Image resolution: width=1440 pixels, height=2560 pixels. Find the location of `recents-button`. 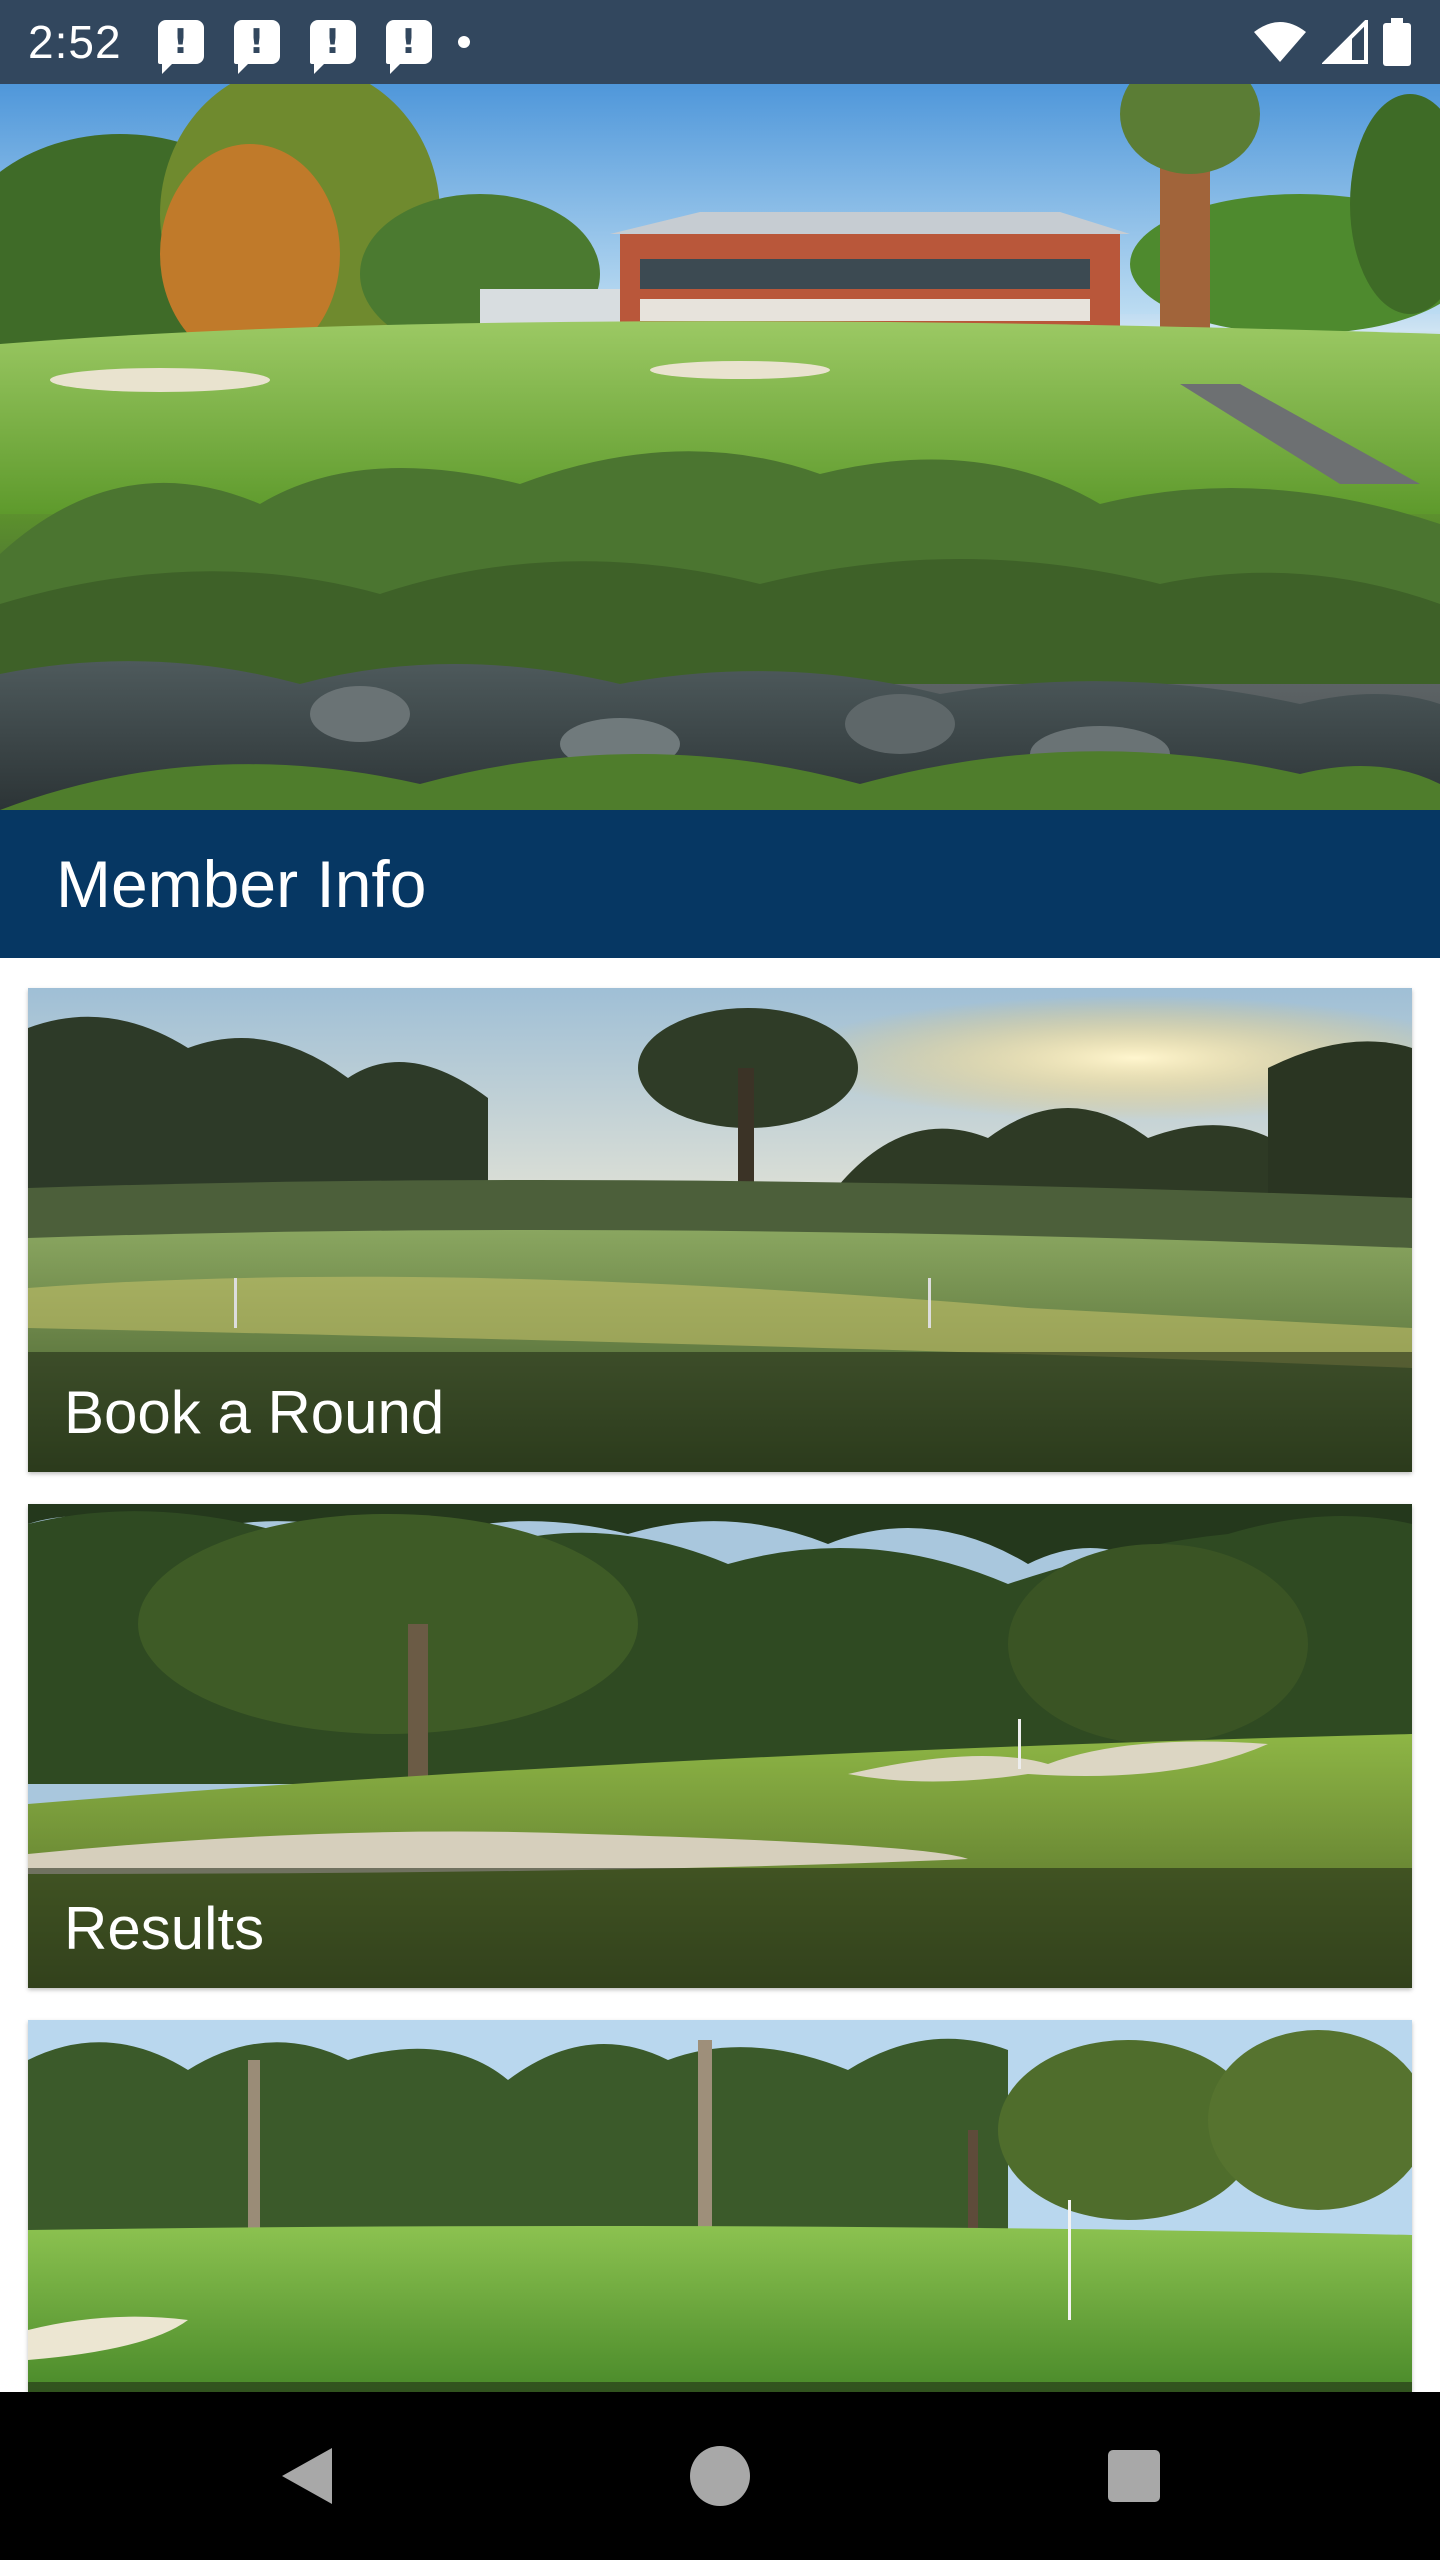

recents-button is located at coordinates (1134, 2476).